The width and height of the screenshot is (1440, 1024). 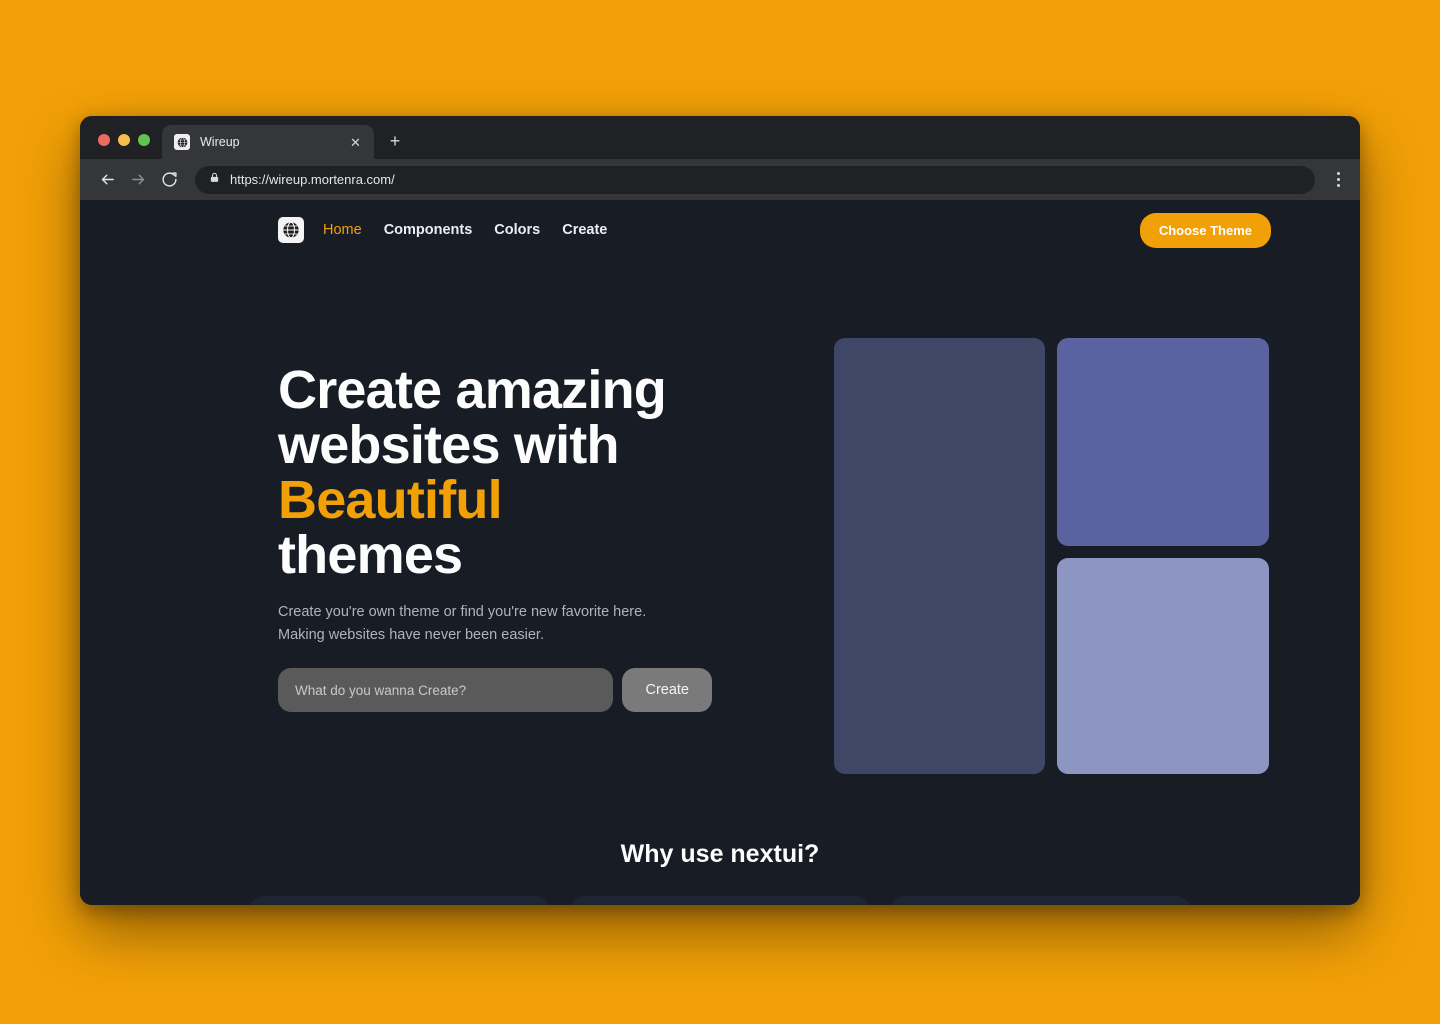 What do you see at coordinates (517, 230) in the screenshot?
I see `nav-link-colors: Colors` at bounding box center [517, 230].